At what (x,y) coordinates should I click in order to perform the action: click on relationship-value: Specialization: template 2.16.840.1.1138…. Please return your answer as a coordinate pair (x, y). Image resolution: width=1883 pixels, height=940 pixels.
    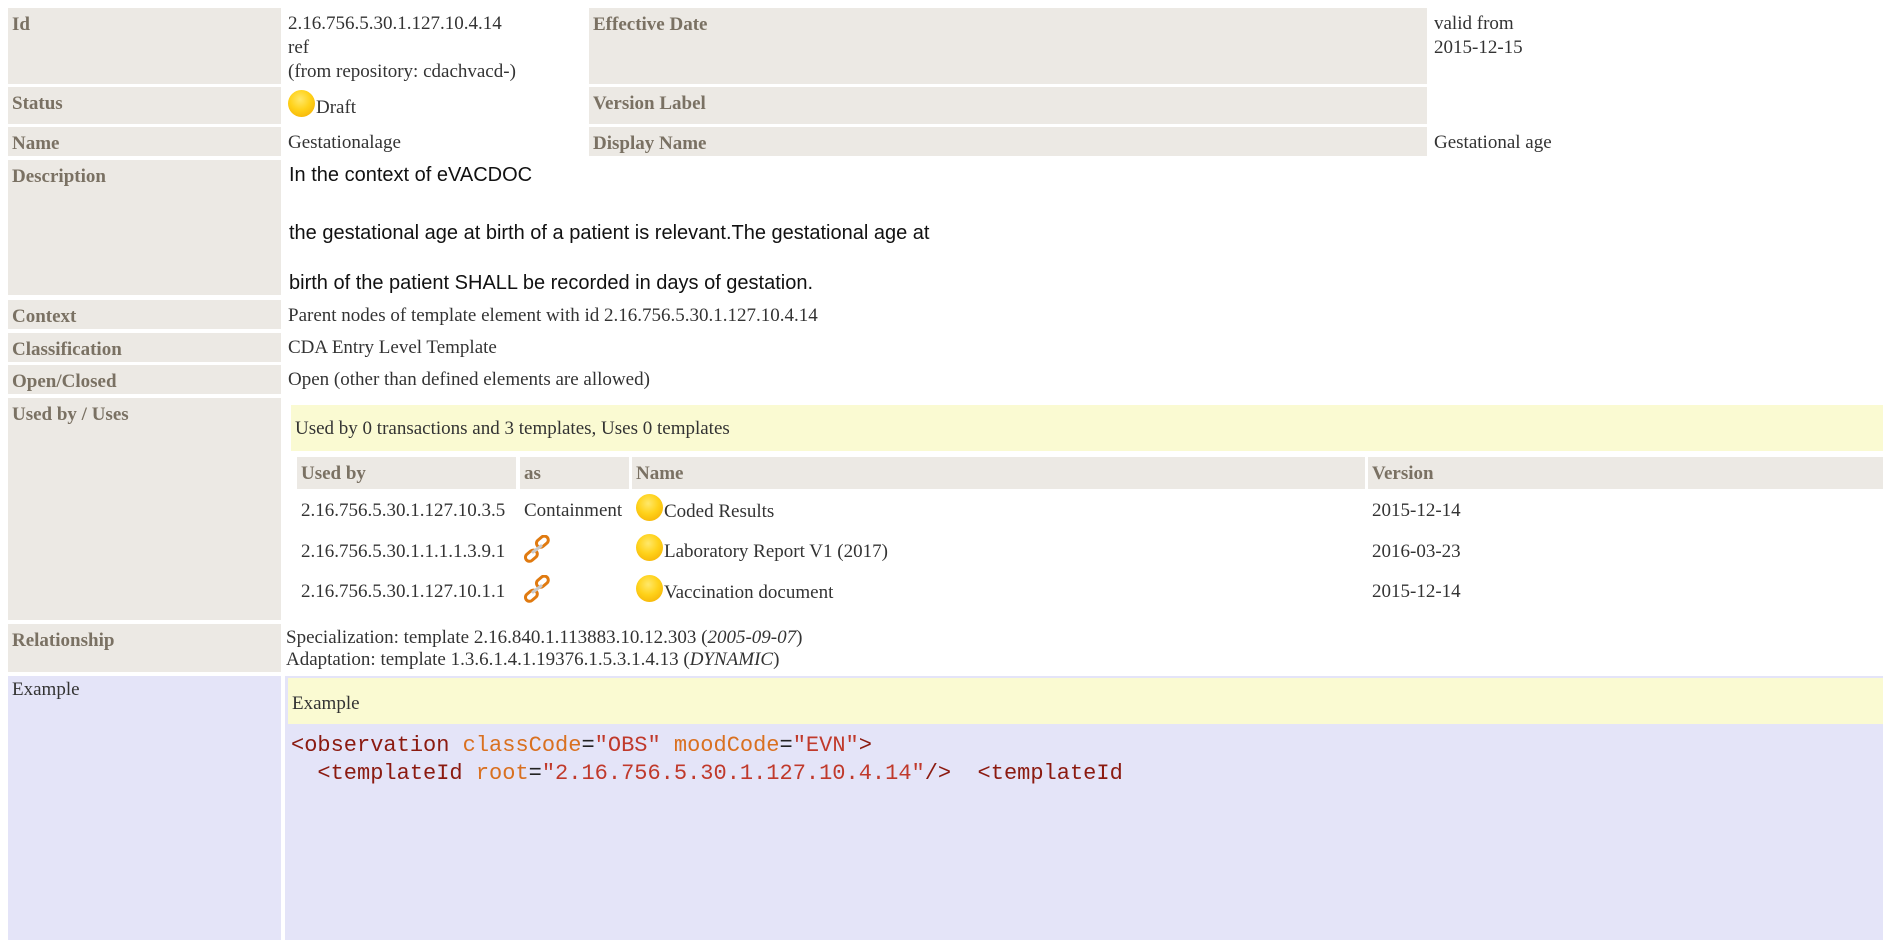
    Looking at the image, I should click on (544, 649).